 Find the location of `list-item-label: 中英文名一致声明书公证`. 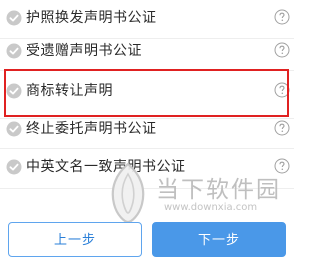

list-item-label: 中英文名一致声明书公证 is located at coordinates (106, 167).